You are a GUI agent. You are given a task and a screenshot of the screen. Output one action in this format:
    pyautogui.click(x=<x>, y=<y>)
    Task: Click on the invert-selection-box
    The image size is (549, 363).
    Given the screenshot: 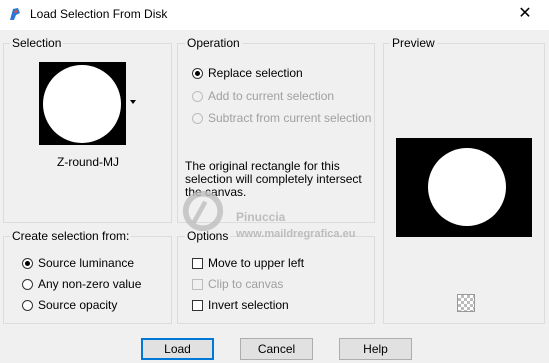 What is the action you would take?
    pyautogui.click(x=197, y=305)
    